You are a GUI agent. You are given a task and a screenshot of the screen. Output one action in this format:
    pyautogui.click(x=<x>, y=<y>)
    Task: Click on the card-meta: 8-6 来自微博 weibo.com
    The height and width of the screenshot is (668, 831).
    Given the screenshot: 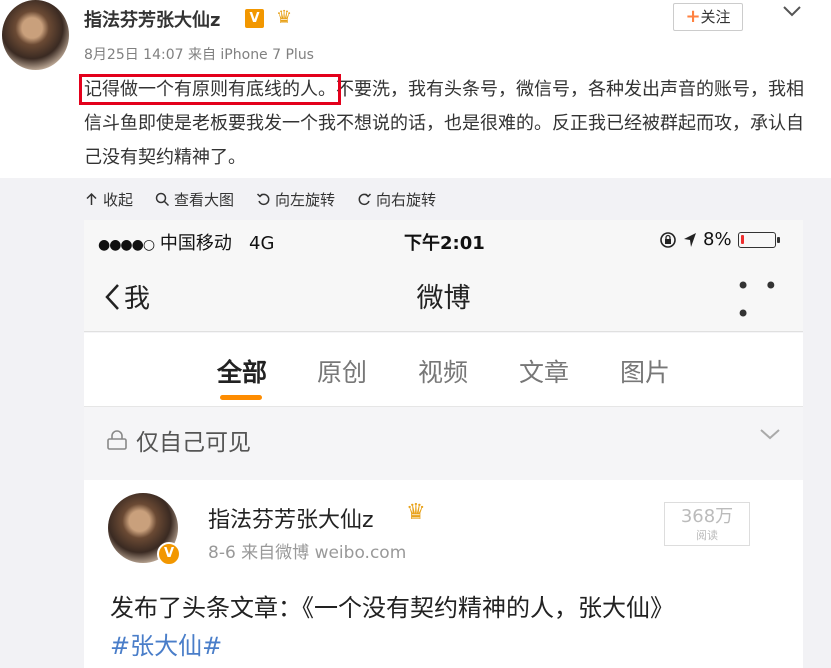 What is the action you would take?
    pyautogui.click(x=307, y=553)
    